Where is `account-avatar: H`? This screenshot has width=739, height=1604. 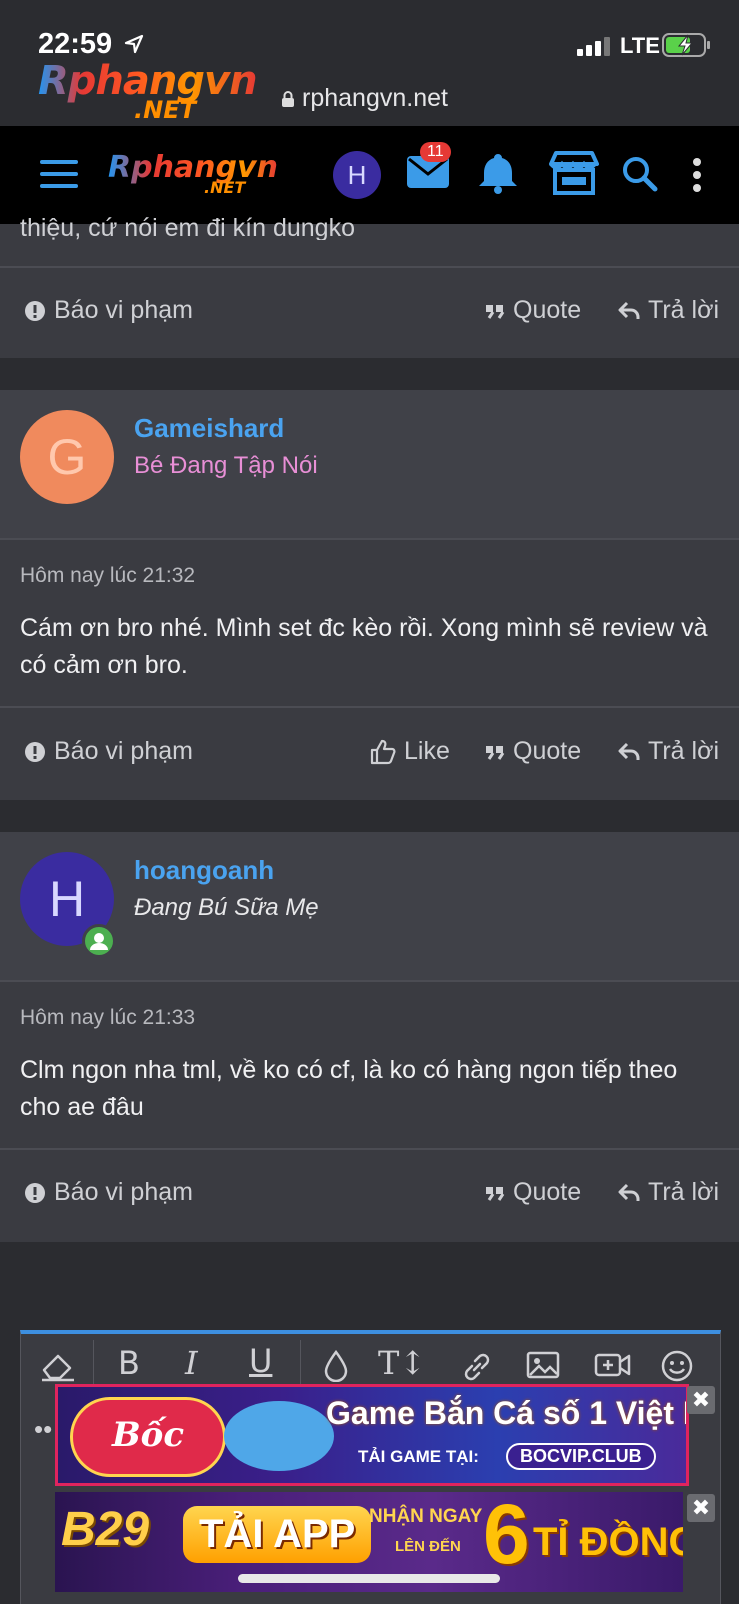 account-avatar: H is located at coordinates (357, 175).